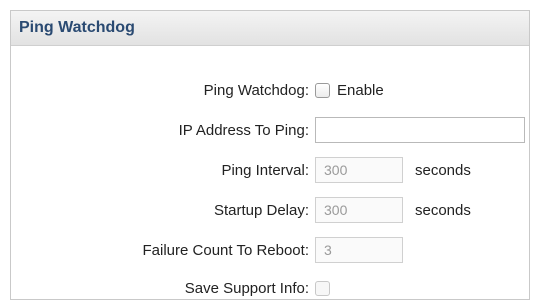  Describe the element at coordinates (265, 170) in the screenshot. I see `ping-interval-label: Ping Interval:` at that location.